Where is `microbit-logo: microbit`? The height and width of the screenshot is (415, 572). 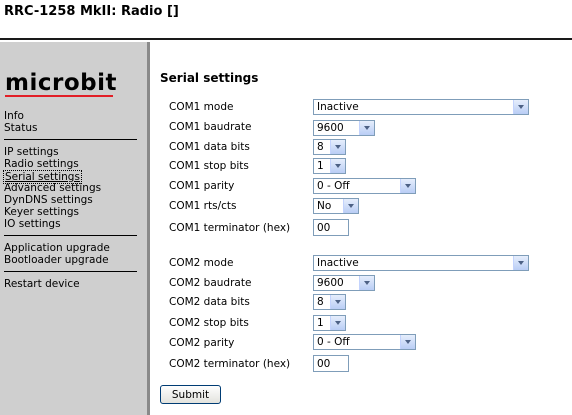
microbit-logo: microbit is located at coordinates (61, 83).